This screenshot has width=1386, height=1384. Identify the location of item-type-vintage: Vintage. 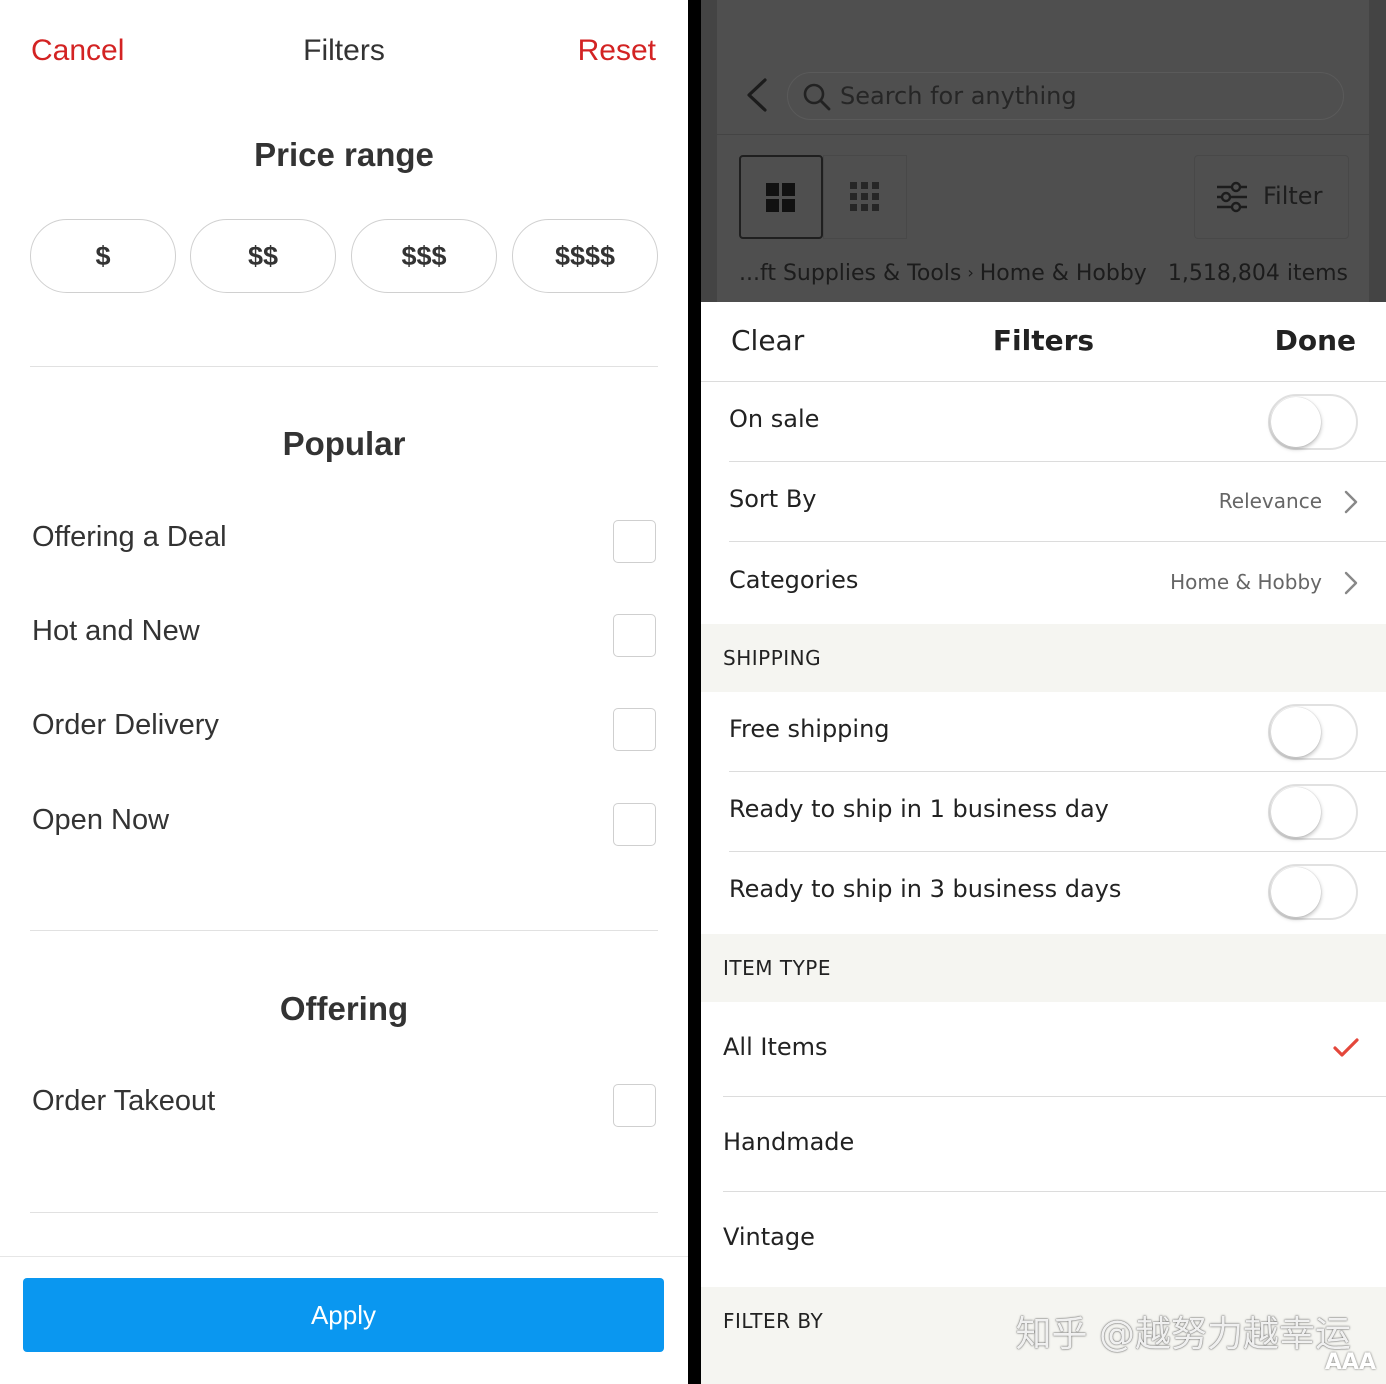
(1043, 1239).